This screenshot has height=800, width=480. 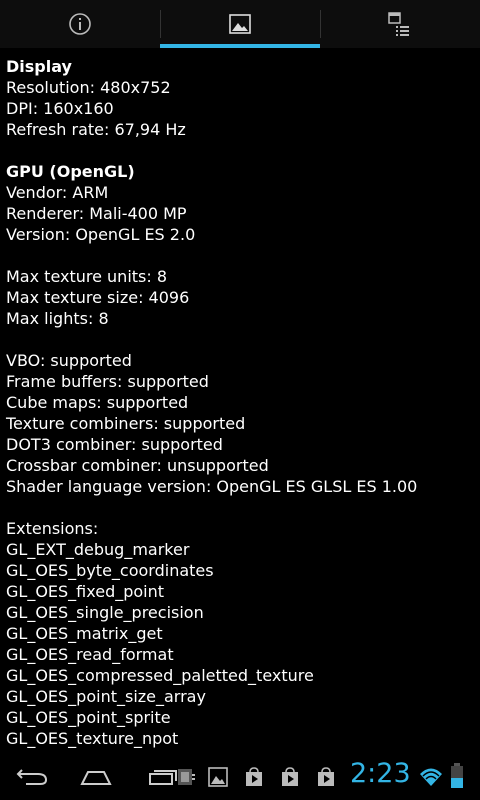 What do you see at coordinates (126, 423) in the screenshot?
I see `info-line: Texture combiners: supported` at bounding box center [126, 423].